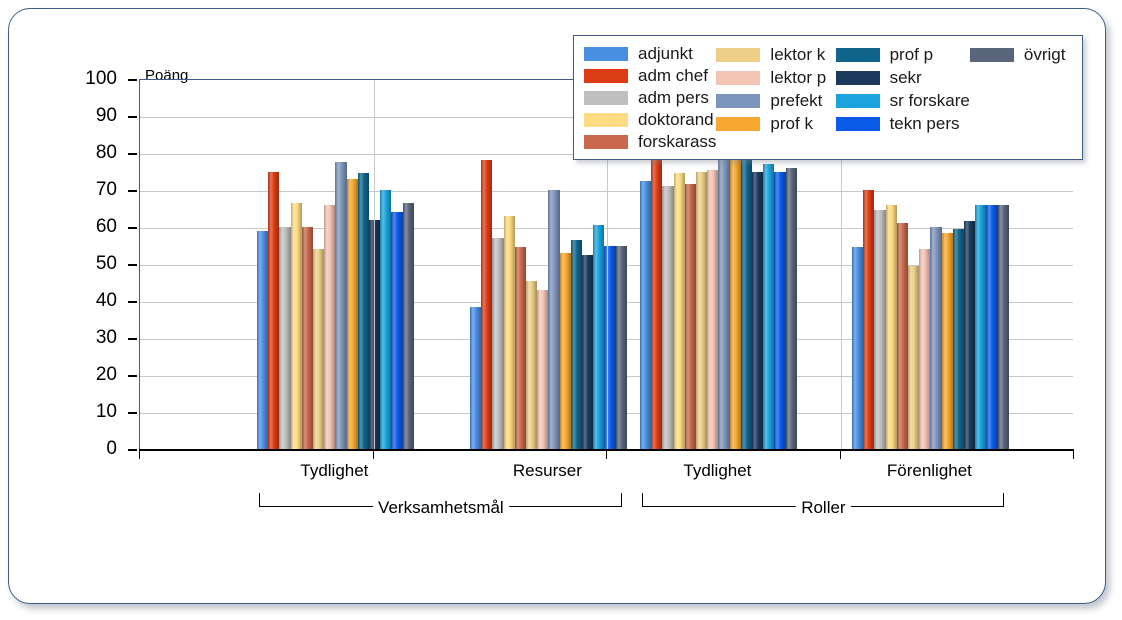  I want to click on y-tick-label: 90, so click(106, 115).